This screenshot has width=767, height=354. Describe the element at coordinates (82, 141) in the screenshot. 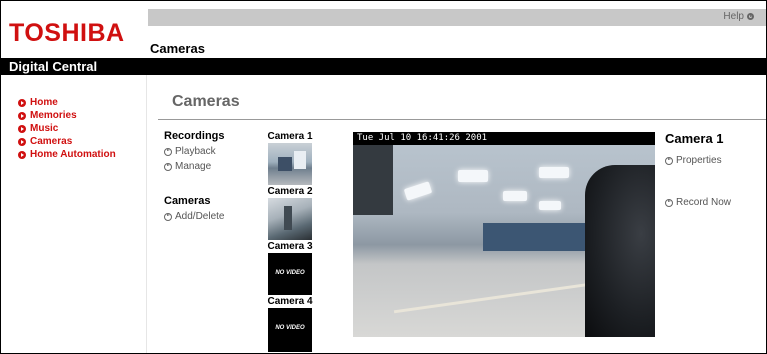

I see `nav-item-cameras: Cameras` at that location.